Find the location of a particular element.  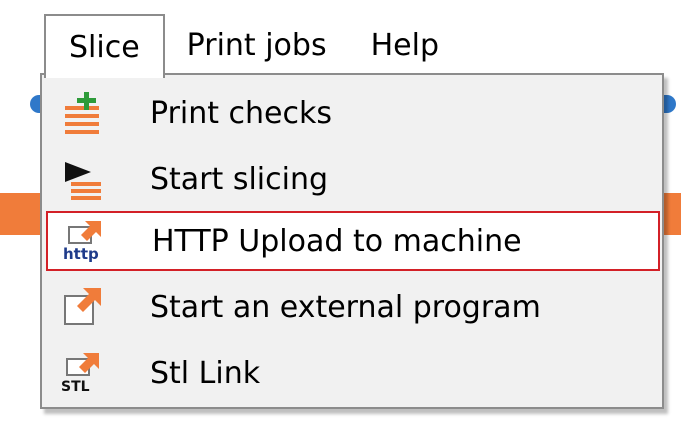

menu-item-start-slicing: Start slicing is located at coordinates (353, 179).